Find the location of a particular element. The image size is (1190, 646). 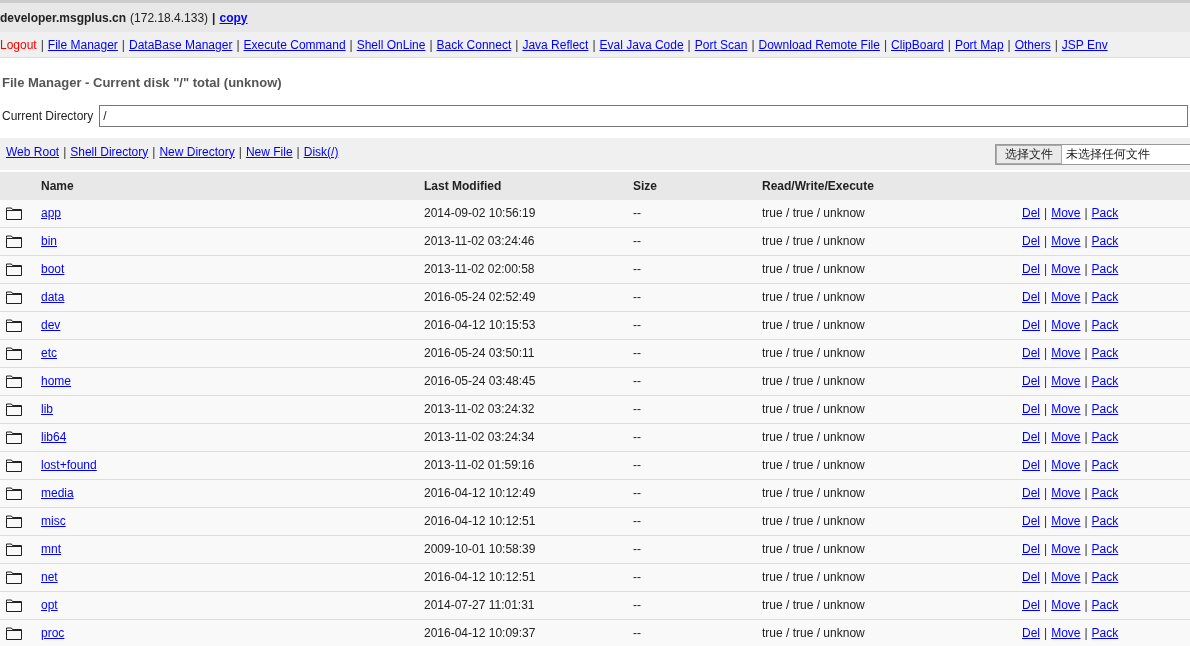

nav-link: Shell OnLine is located at coordinates (391, 44).